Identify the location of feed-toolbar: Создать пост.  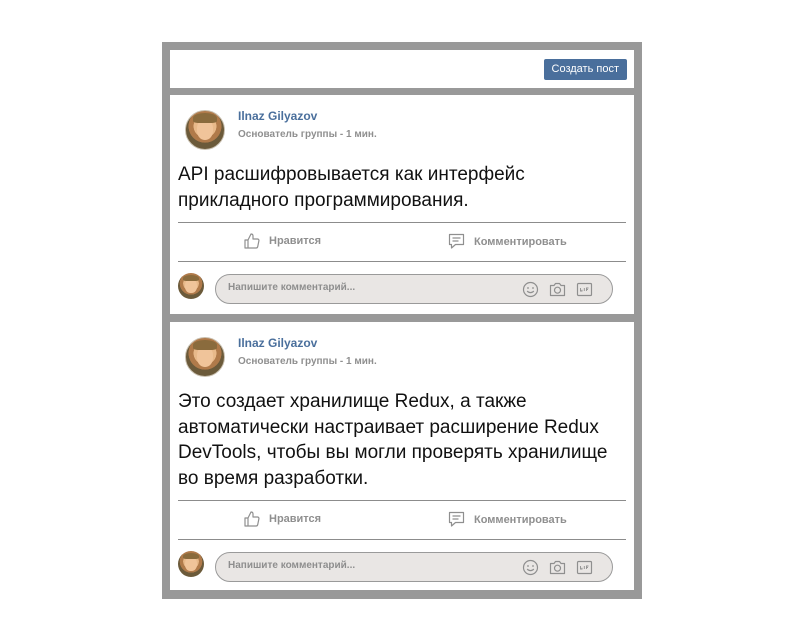
(402, 69).